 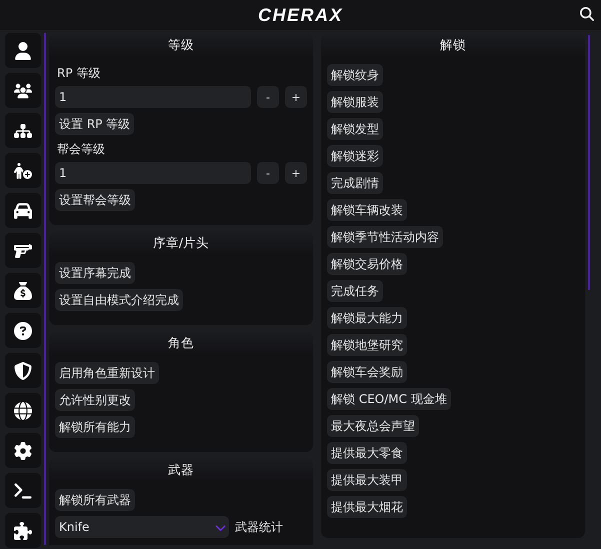 What do you see at coordinates (300, 15) in the screenshot?
I see `app-logo: CHERAX` at bounding box center [300, 15].